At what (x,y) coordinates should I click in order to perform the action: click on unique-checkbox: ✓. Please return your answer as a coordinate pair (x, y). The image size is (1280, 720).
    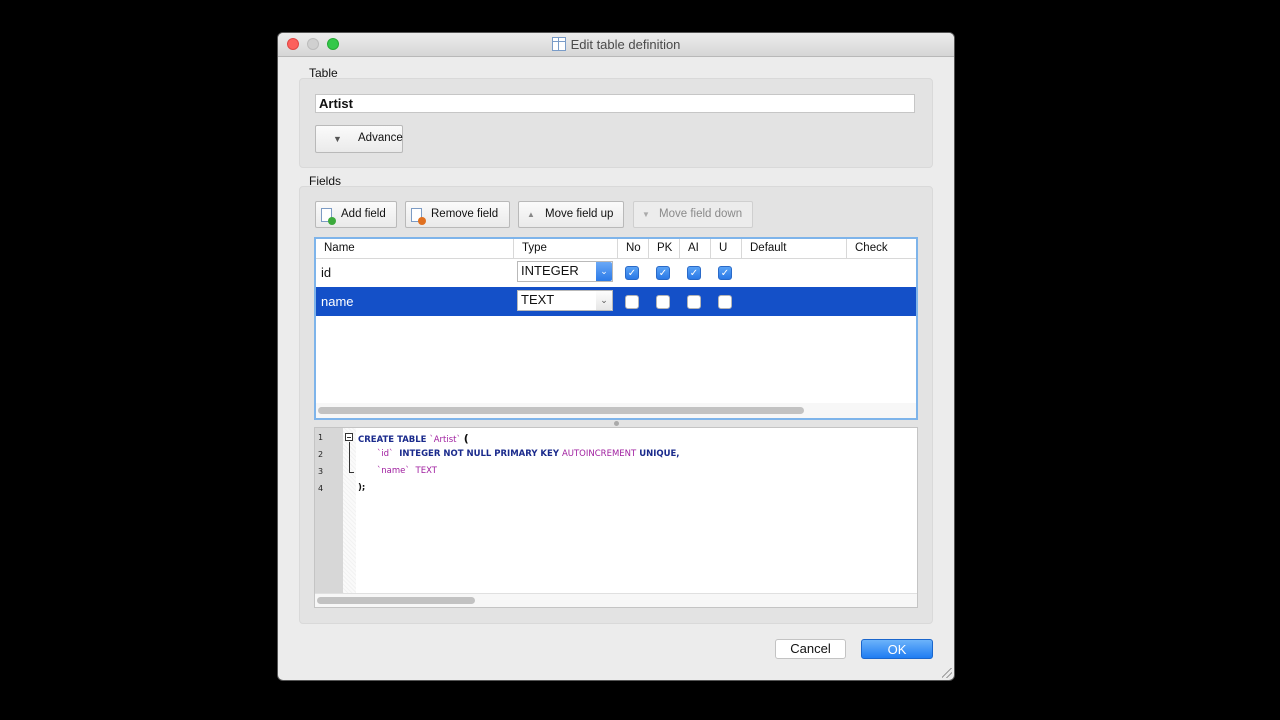
    Looking at the image, I should click on (725, 273).